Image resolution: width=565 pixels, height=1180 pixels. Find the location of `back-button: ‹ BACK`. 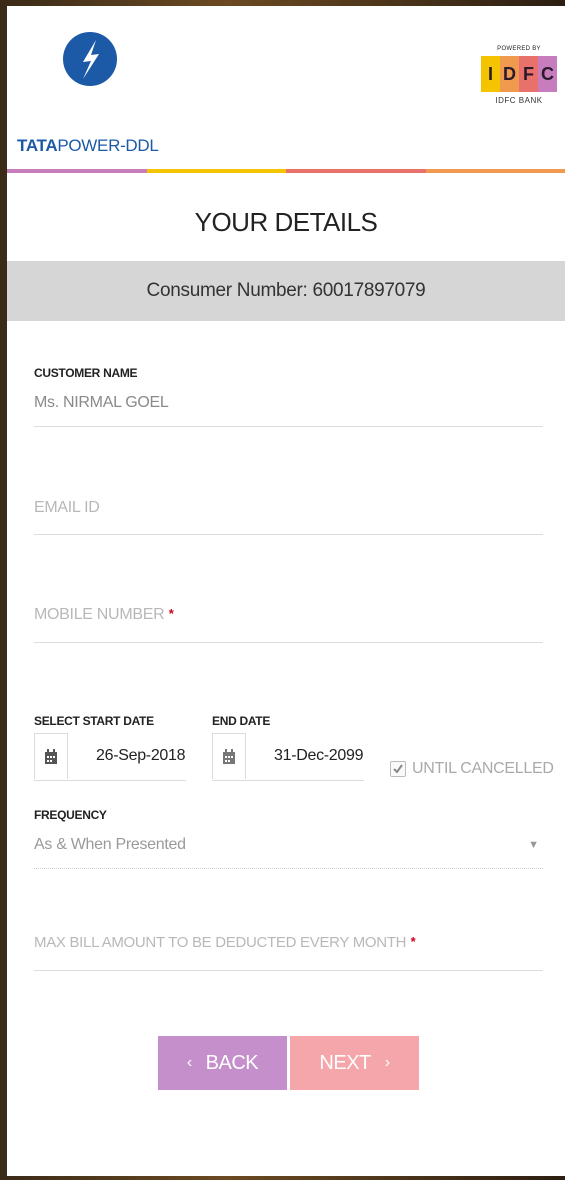

back-button: ‹ BACK is located at coordinates (222, 1063).